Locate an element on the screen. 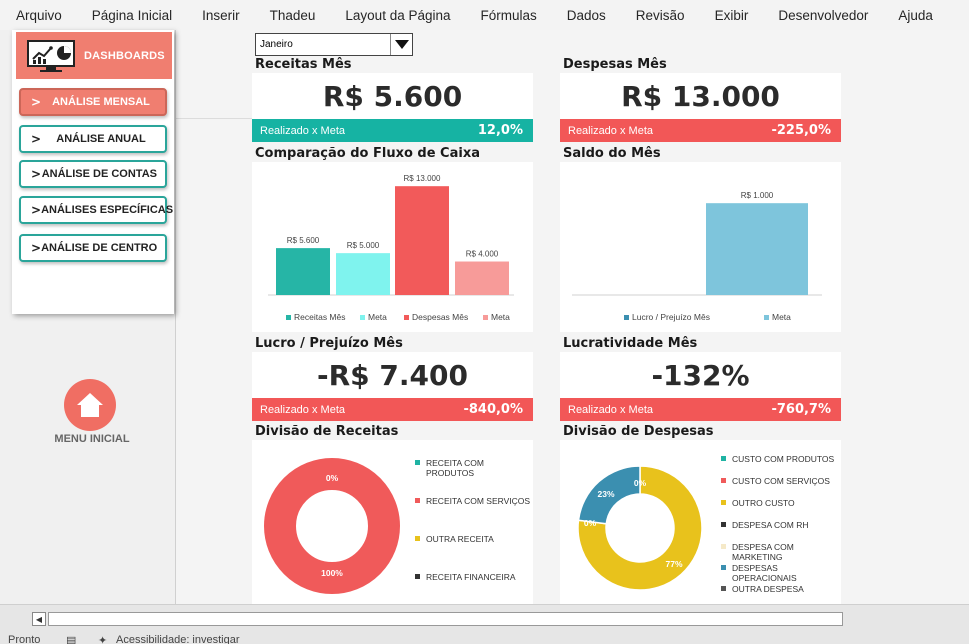  ribbon-tab-inserir: Inserir is located at coordinates (221, 15).